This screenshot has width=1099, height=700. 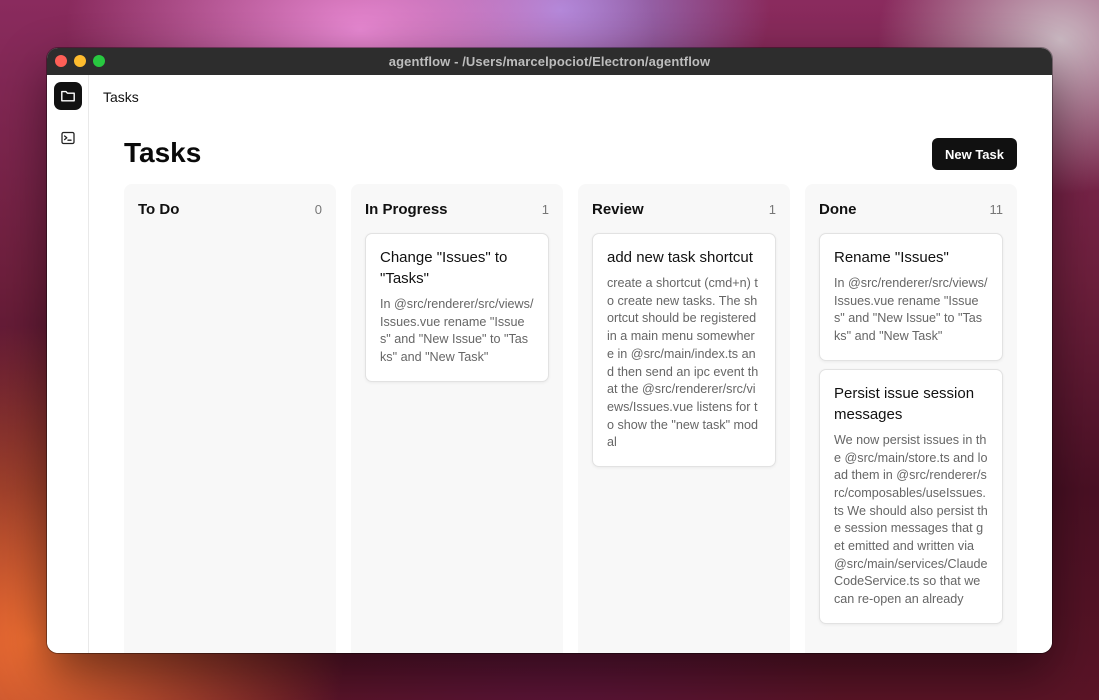 I want to click on terminal-icon, so click(x=67, y=138).